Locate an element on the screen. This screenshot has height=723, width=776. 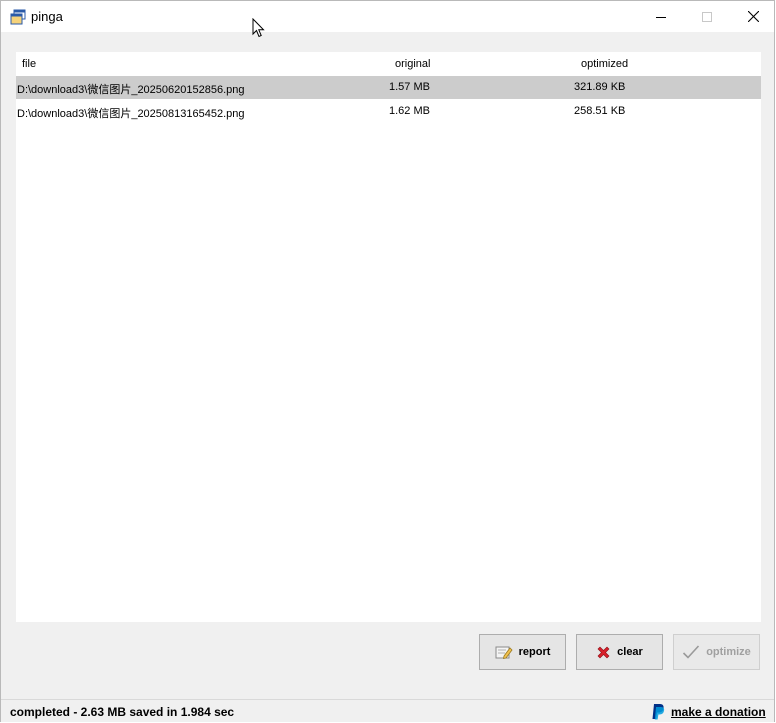
paypal-icon is located at coordinates (658, 711).